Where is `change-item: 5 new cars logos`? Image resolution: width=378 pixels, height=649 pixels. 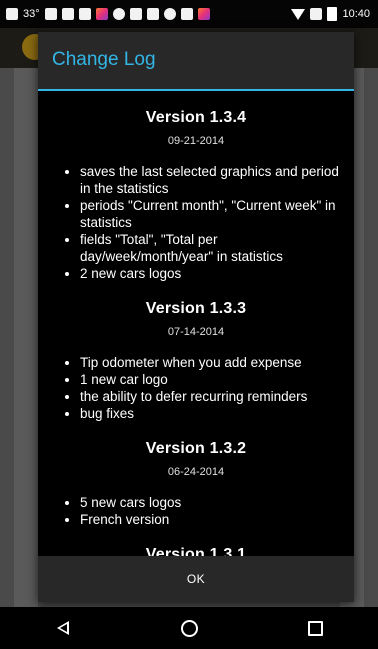
change-item: 5 new cars logos is located at coordinates (210, 502).